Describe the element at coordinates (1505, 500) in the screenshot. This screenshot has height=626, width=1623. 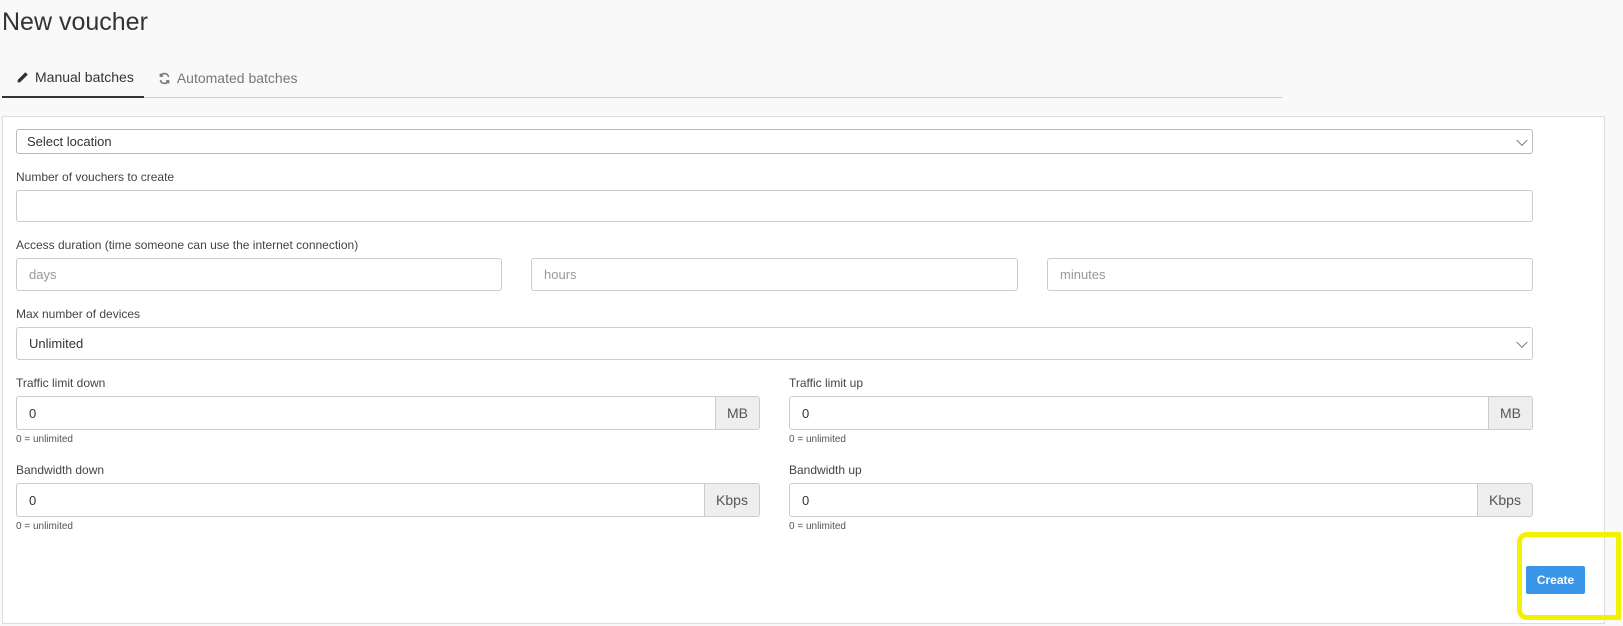
I see `bandwidth-up-unit: Kbps` at that location.